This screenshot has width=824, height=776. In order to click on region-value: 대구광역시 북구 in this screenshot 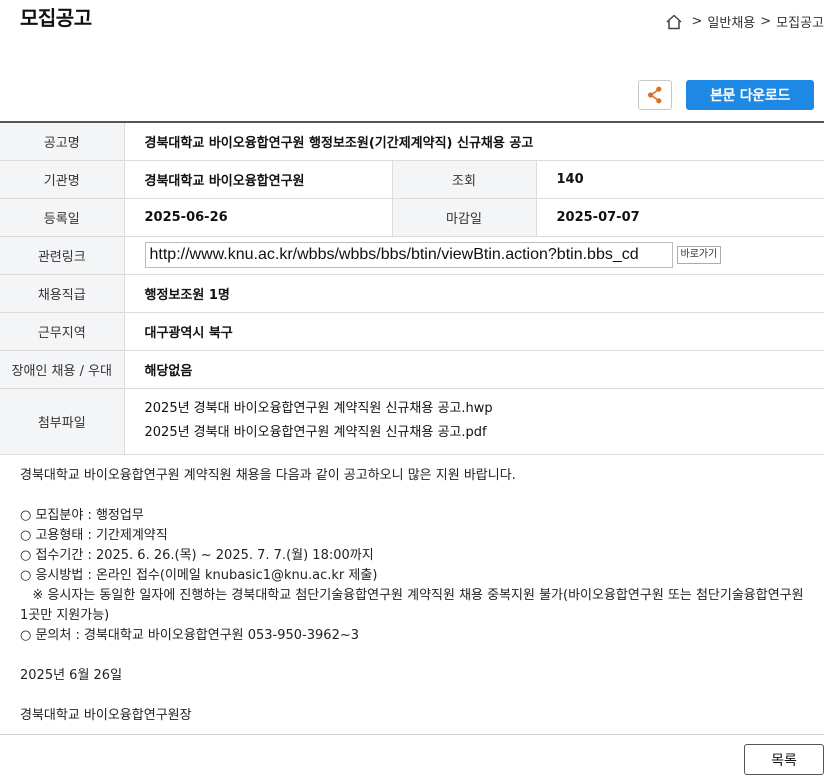, I will do `click(474, 331)`.